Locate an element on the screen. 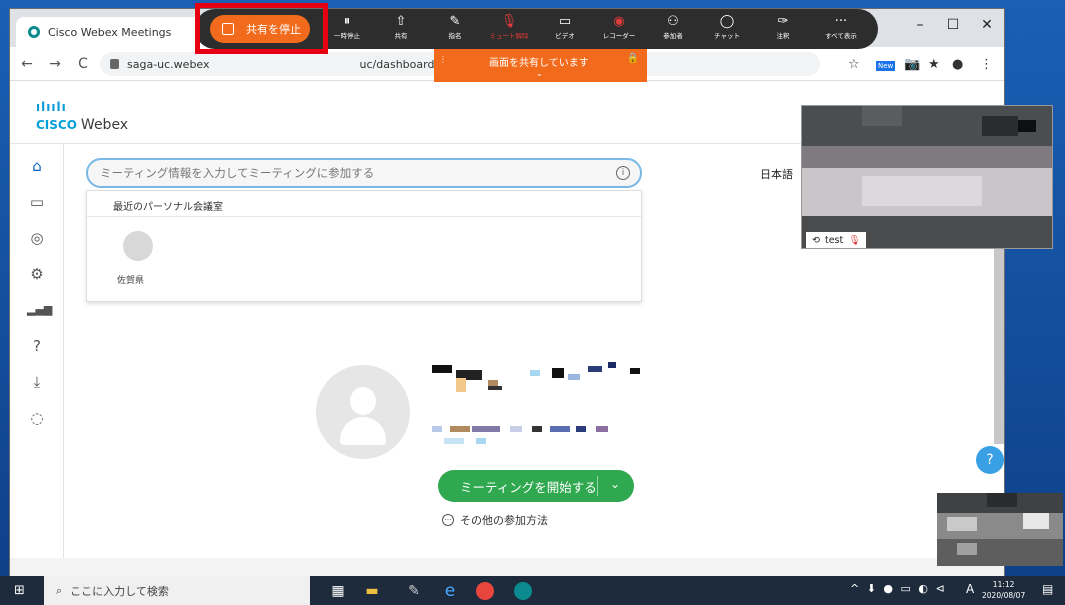  profile-avatar-icon: ● is located at coordinates (957, 64).